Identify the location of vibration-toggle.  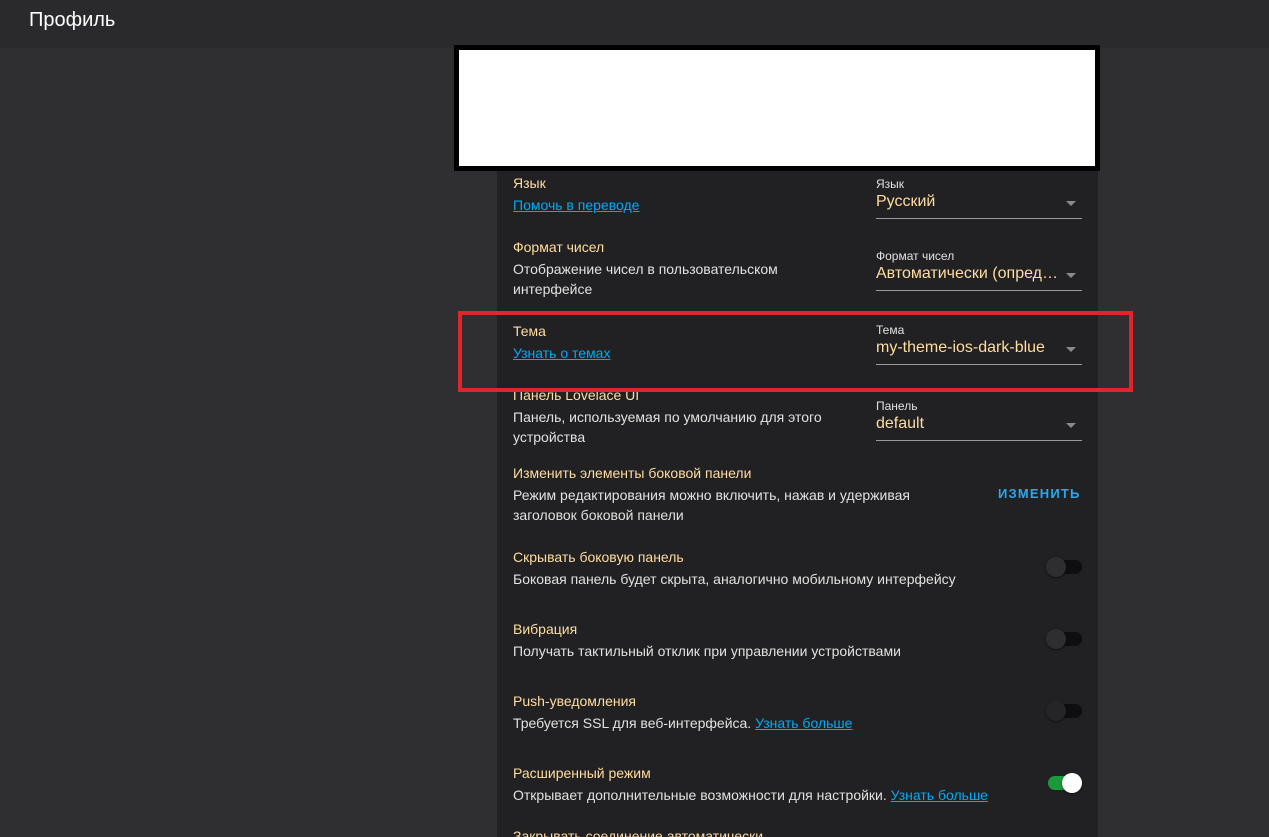
(1064, 639).